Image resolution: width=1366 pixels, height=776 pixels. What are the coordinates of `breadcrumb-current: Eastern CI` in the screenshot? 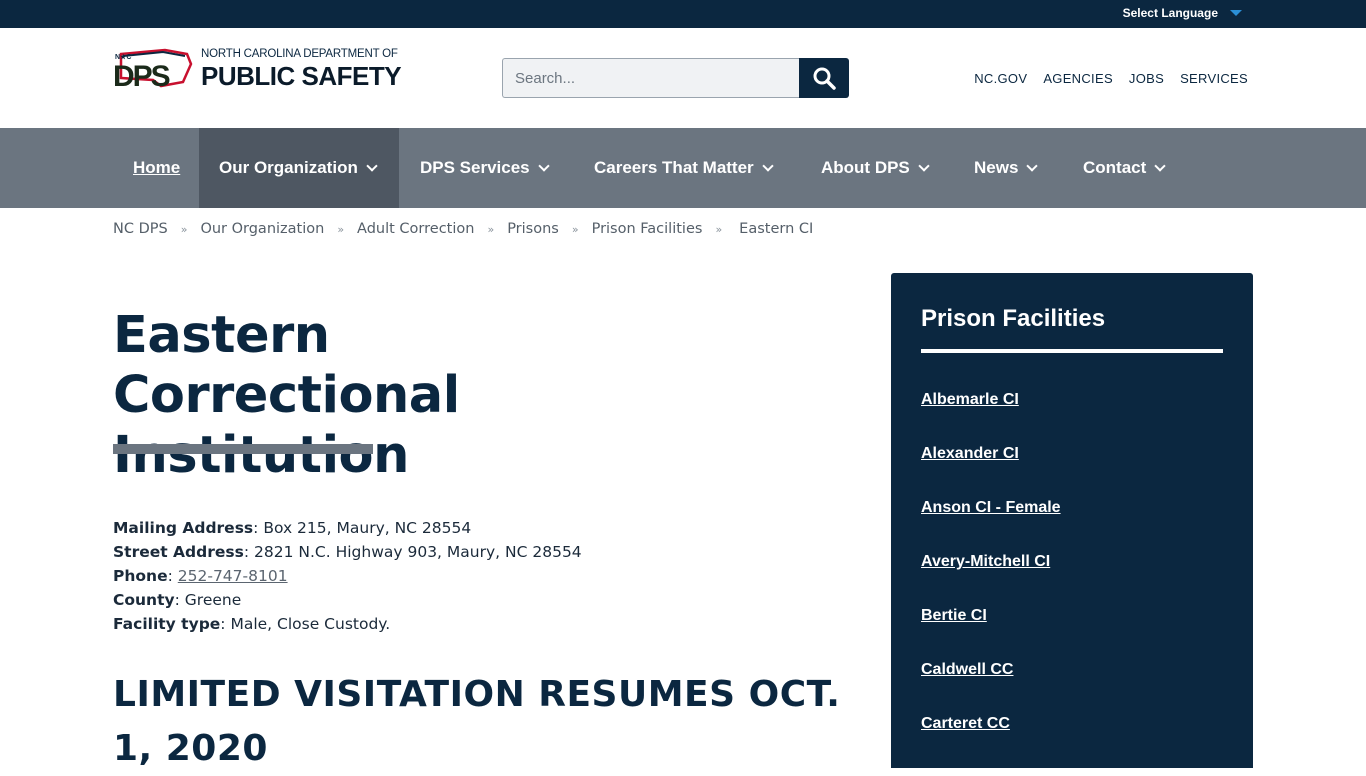 It's located at (776, 229).